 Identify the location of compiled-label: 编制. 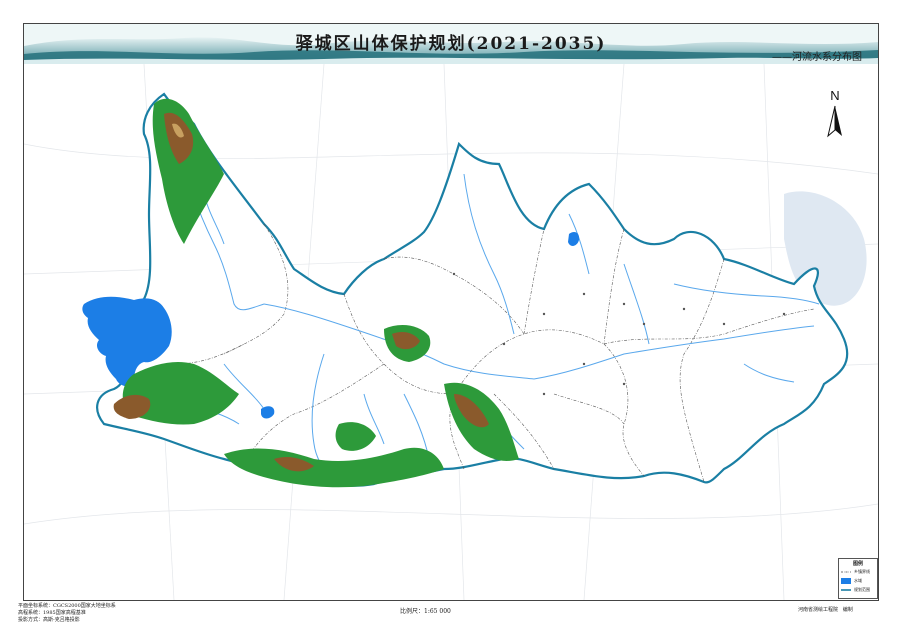
(847, 610).